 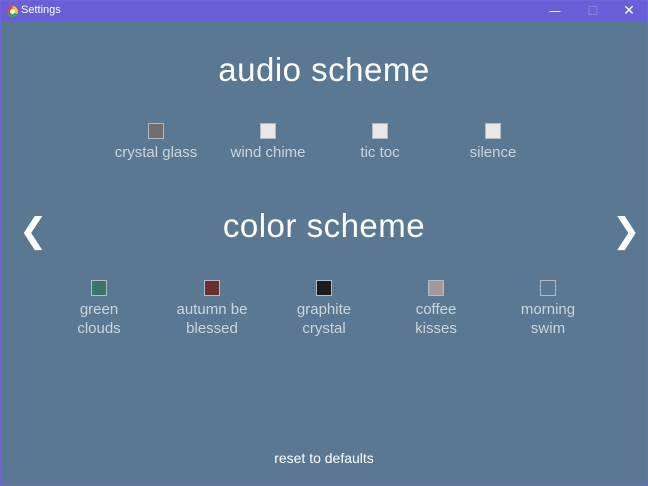 What do you see at coordinates (212, 319) in the screenshot?
I see `color-option-label: autumn be blessed` at bounding box center [212, 319].